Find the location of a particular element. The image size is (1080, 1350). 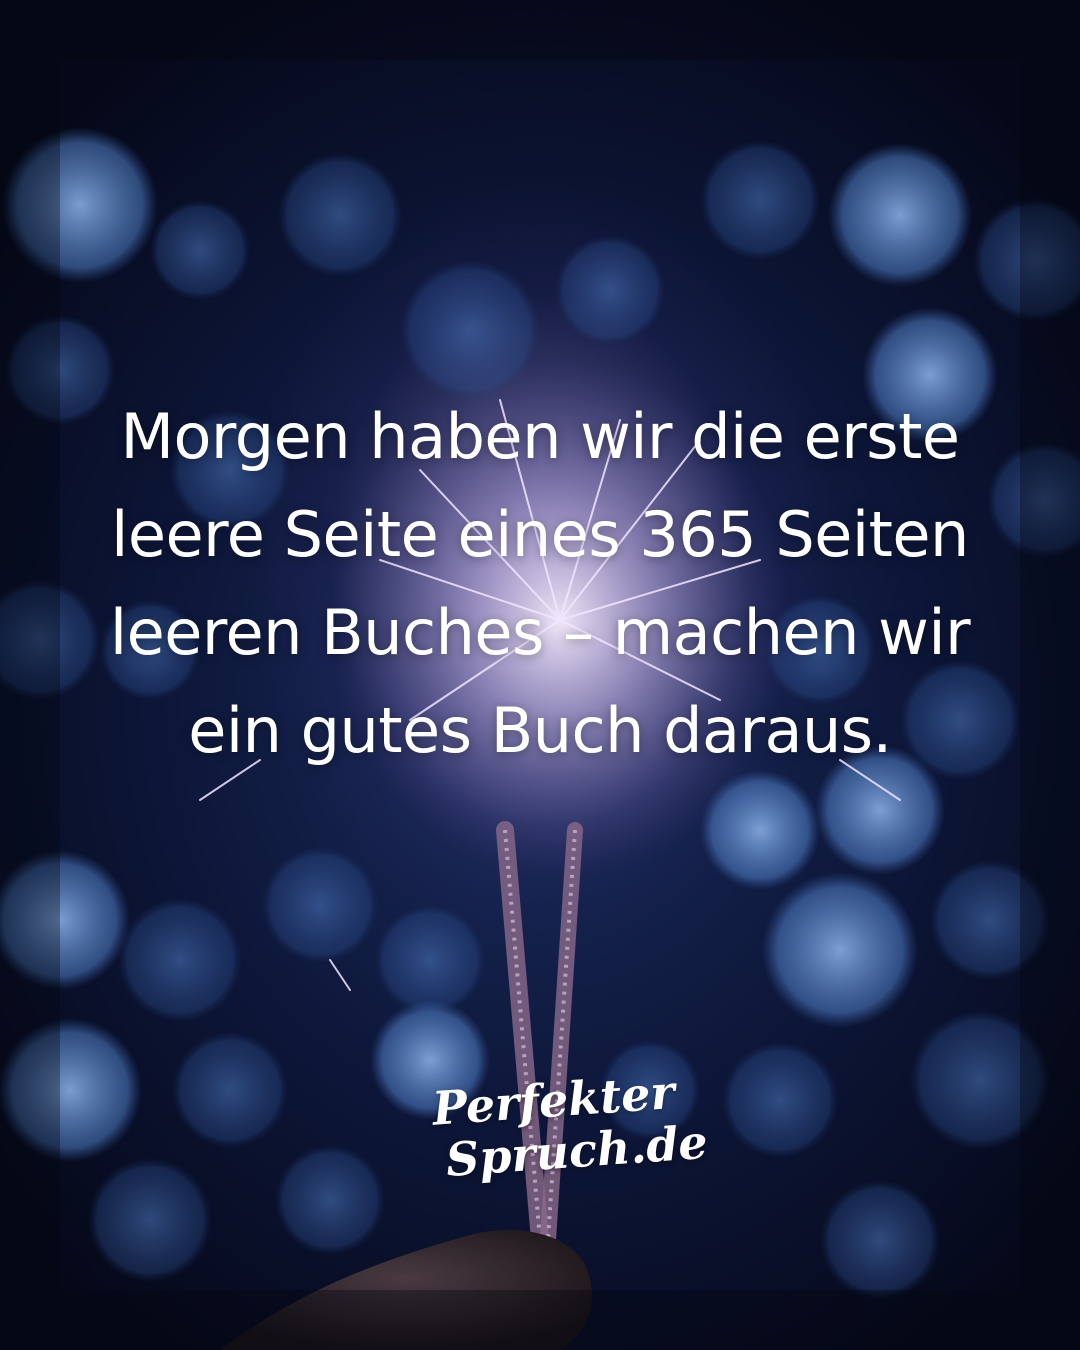

quote-line: Morgen haben wir die erste is located at coordinates (540, 436).